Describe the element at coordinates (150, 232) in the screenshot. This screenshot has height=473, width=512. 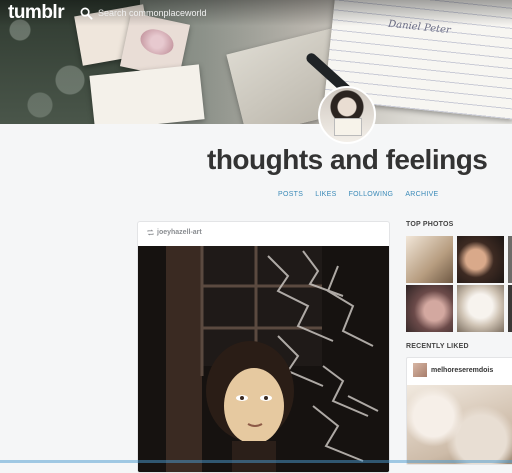
I see `reblog-icon` at that location.